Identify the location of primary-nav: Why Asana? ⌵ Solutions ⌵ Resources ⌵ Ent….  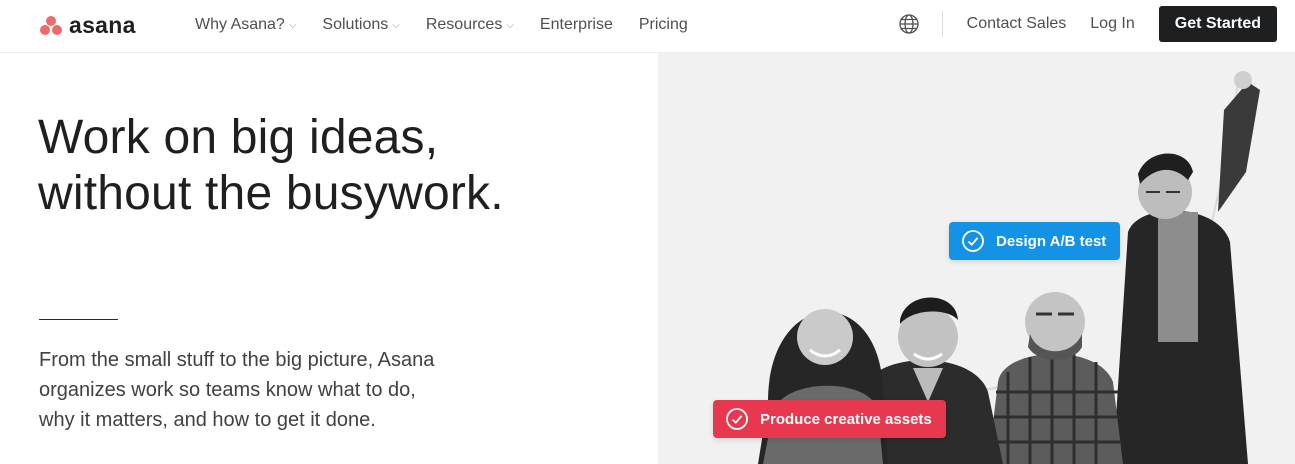
(454, 25).